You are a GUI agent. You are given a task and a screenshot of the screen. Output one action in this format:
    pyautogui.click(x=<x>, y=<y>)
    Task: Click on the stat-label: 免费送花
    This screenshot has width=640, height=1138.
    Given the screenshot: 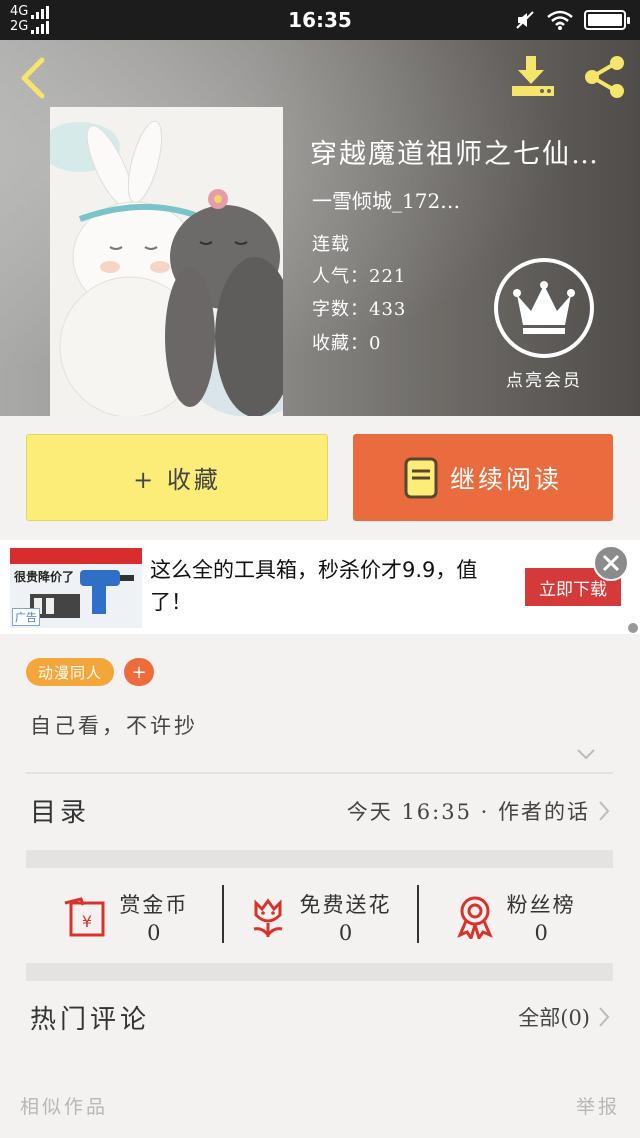 What is the action you would take?
    pyautogui.click(x=345, y=905)
    